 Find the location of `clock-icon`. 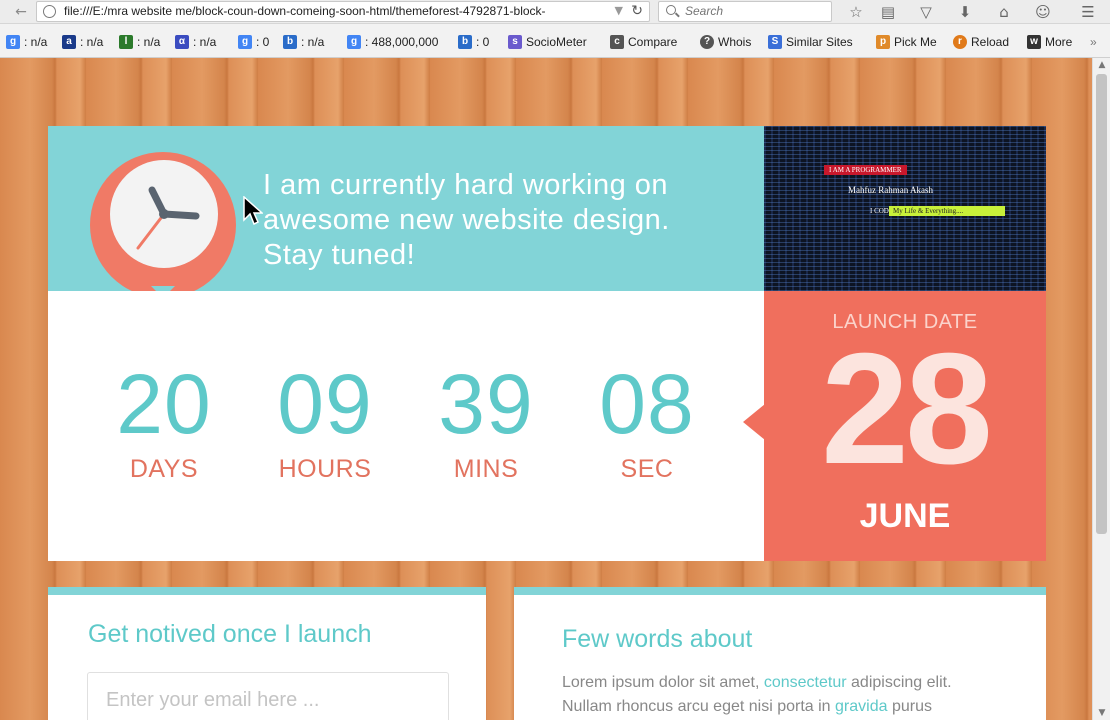

clock-icon is located at coordinates (163, 225).